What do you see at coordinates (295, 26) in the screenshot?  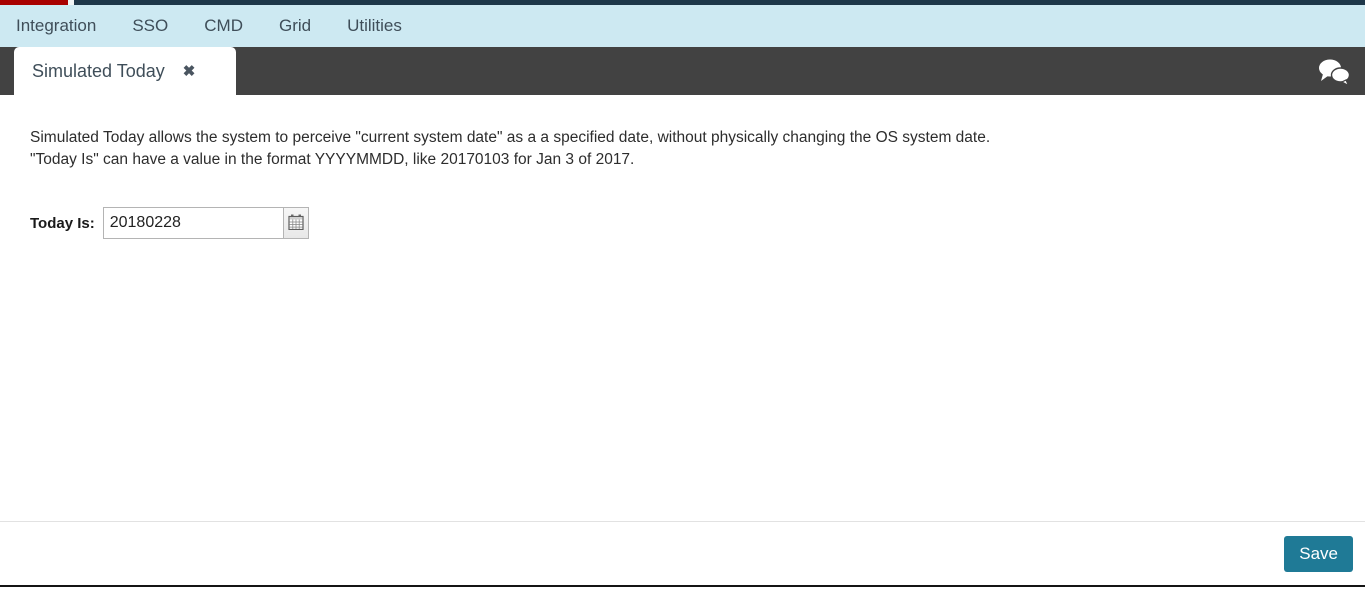 I see `menu-item-grid: Grid` at bounding box center [295, 26].